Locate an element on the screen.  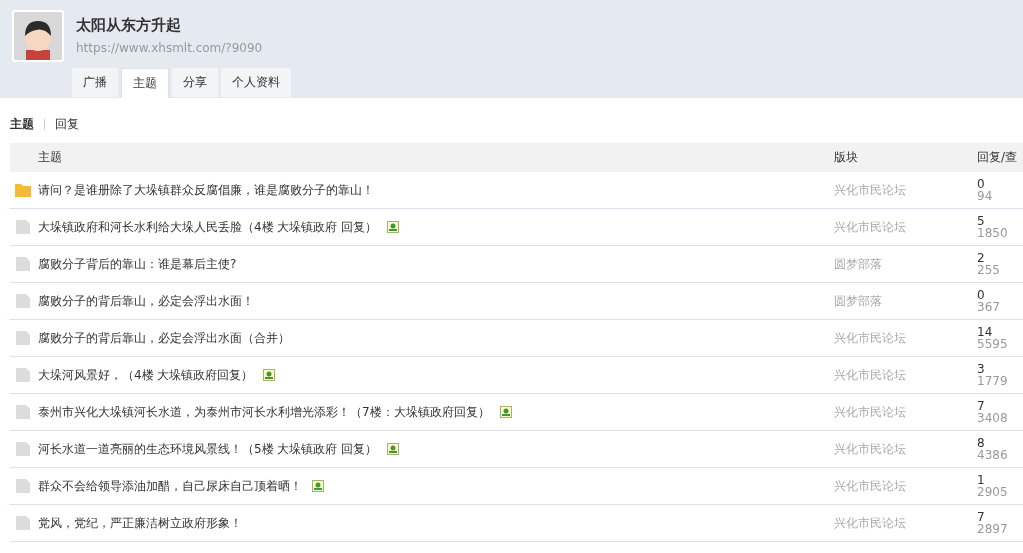
column-header: 版块 is located at coordinates (846, 157).